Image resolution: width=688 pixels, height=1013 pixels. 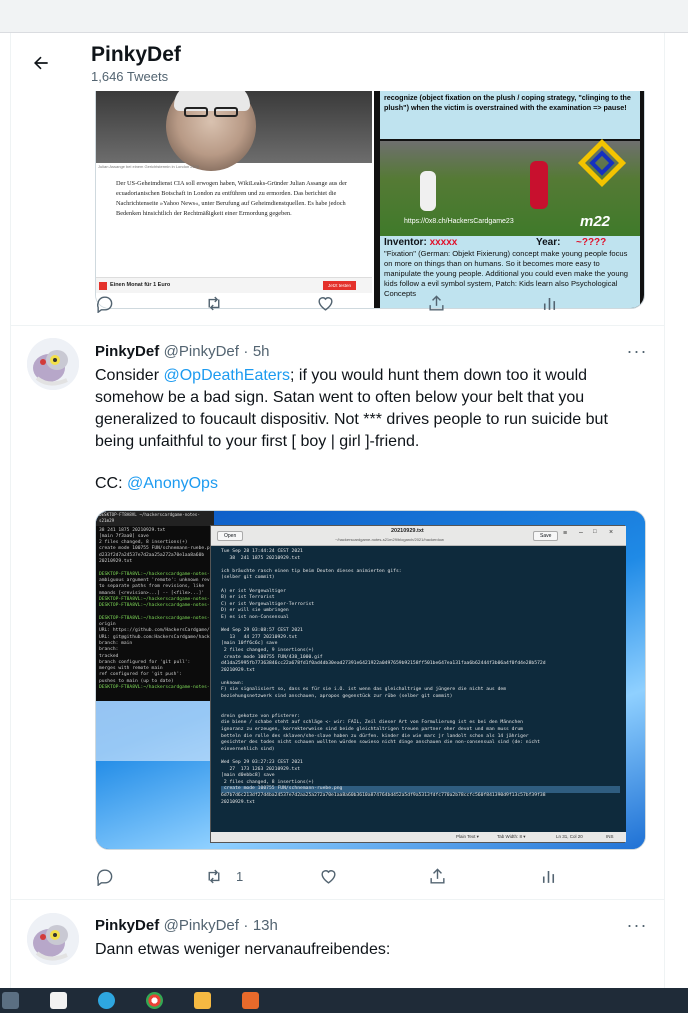 I want to click on avatar-image, so click(x=53, y=364).